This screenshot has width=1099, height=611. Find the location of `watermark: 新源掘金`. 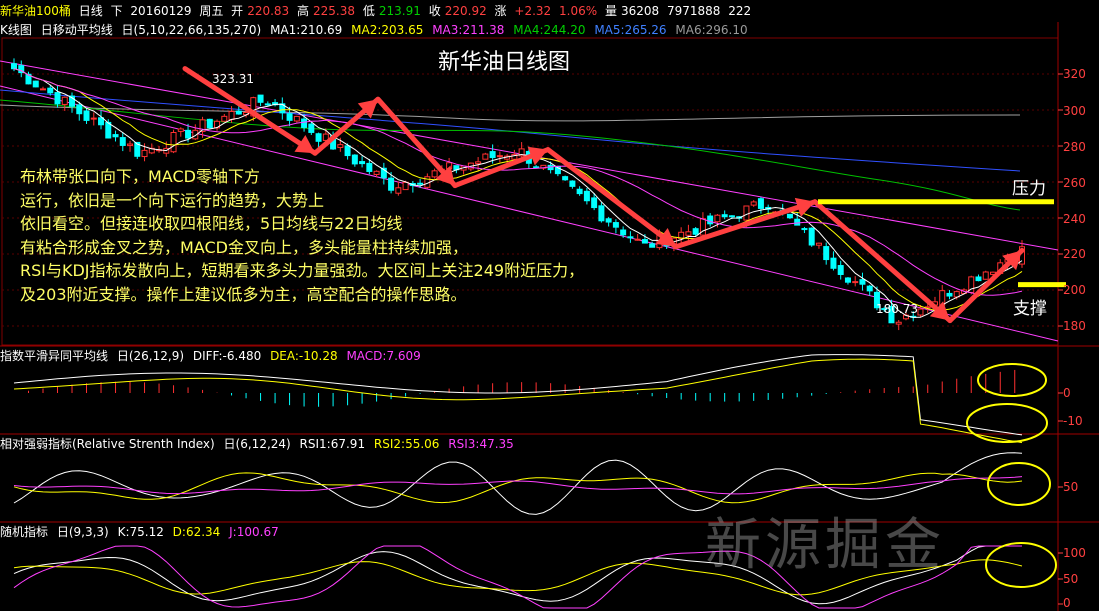

watermark: 新源掘金 is located at coordinates (825, 545).